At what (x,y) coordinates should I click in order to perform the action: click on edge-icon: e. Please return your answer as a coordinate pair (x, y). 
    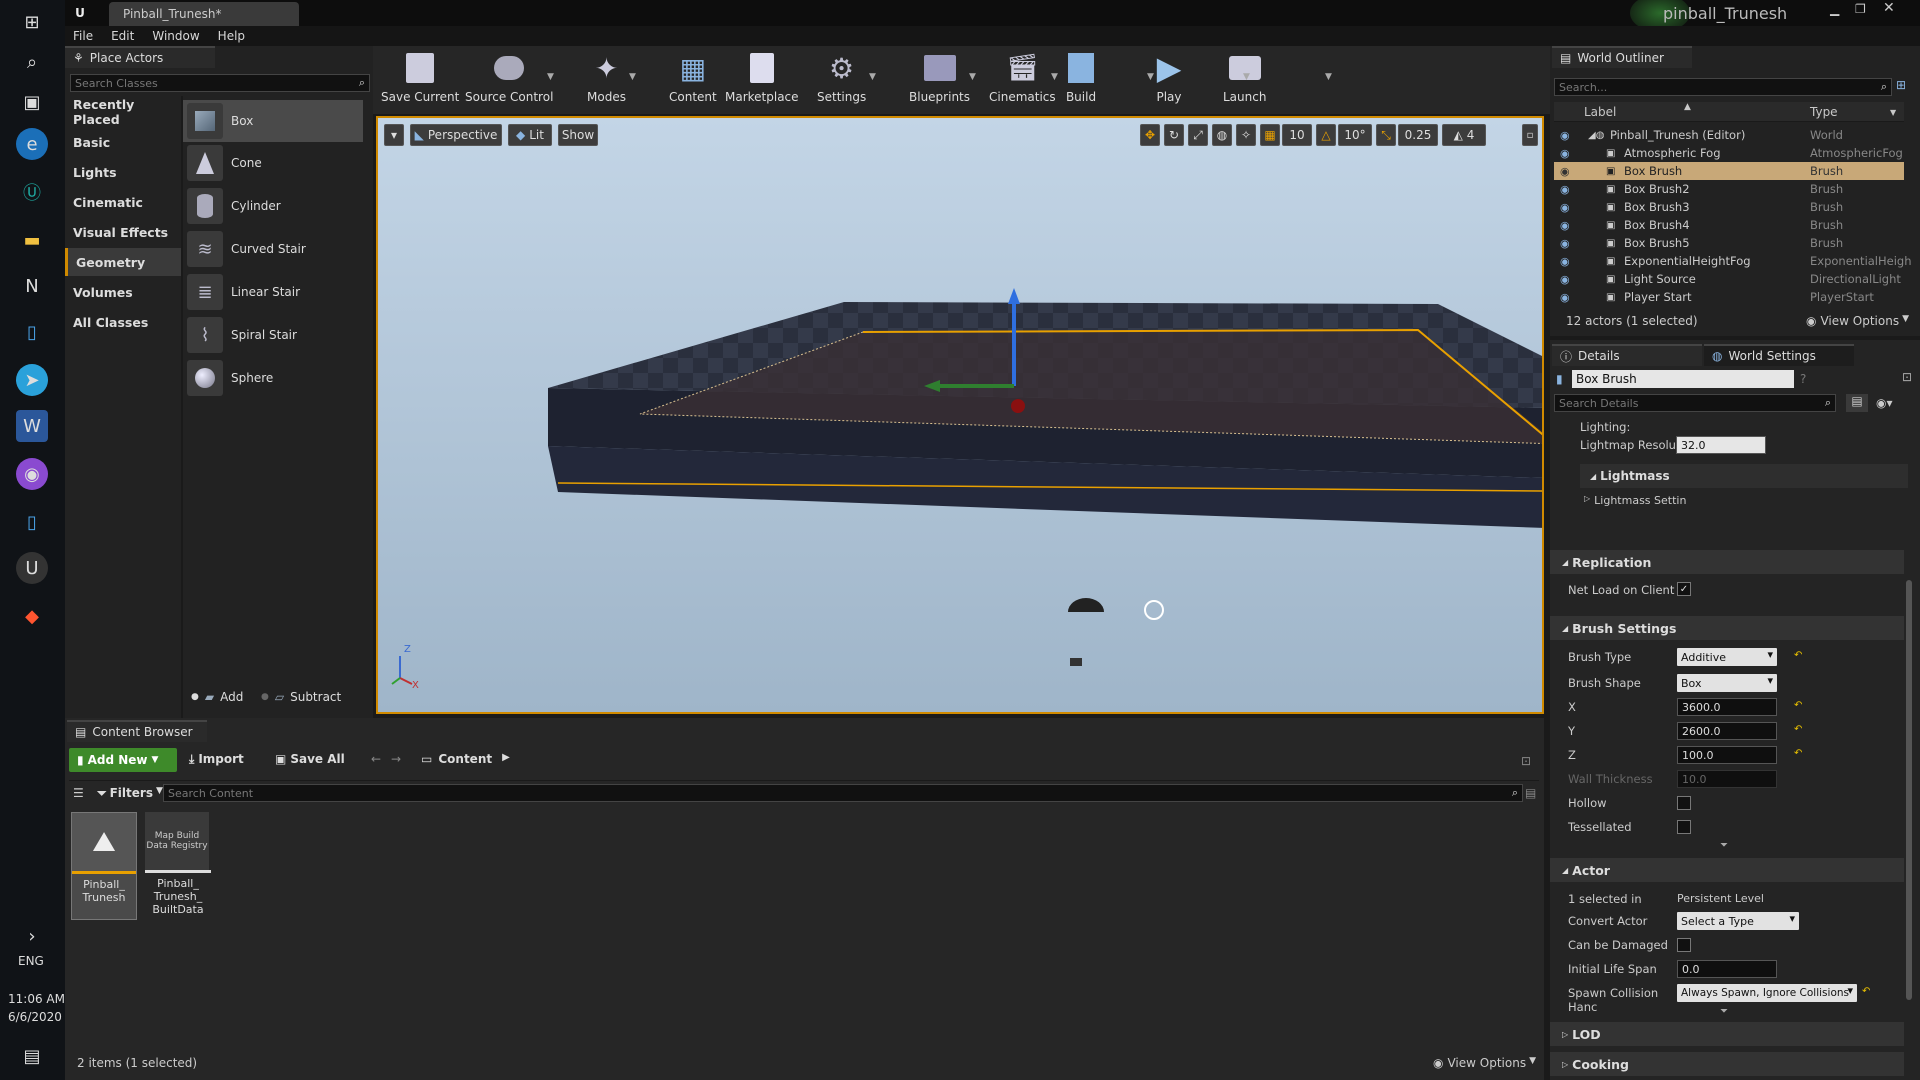
    Looking at the image, I should click on (32, 144).